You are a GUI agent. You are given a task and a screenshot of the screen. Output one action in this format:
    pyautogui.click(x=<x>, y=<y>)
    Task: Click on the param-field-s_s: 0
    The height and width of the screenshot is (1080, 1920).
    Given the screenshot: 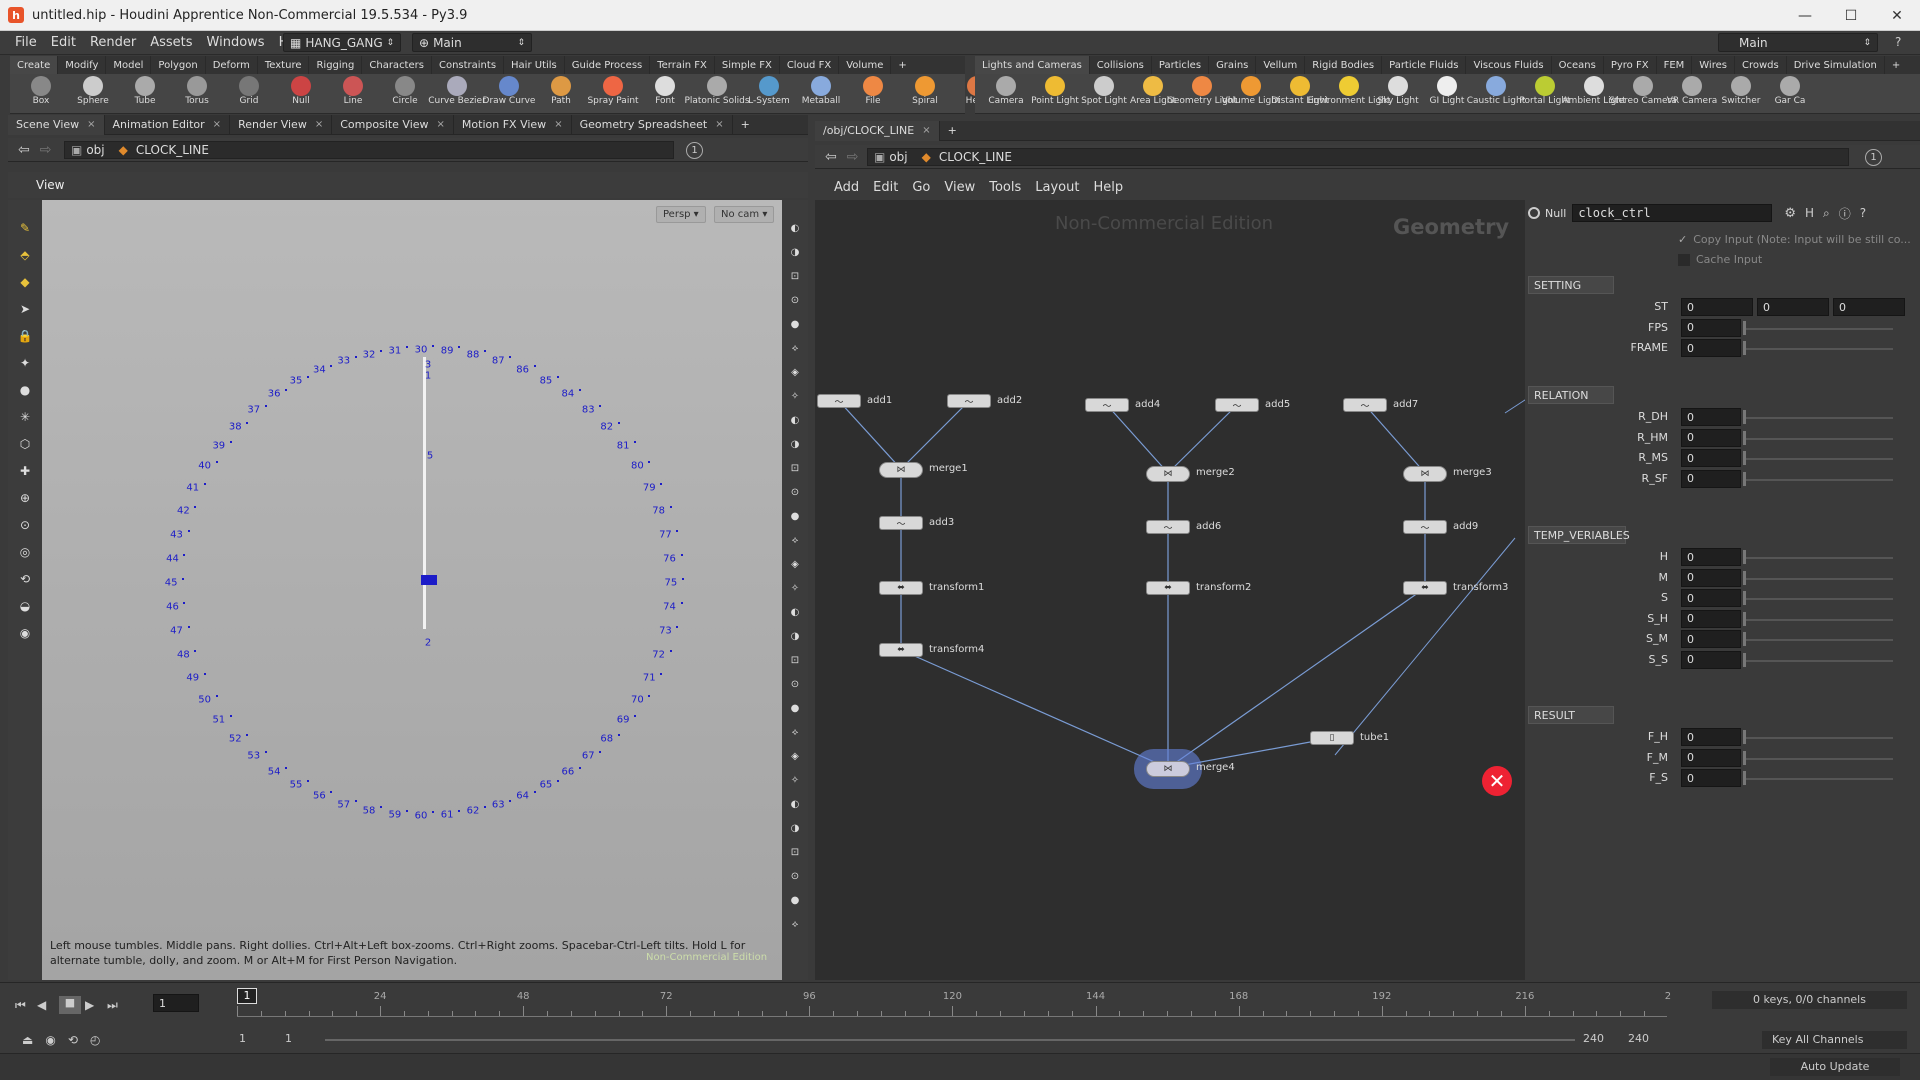 What is the action you would take?
    pyautogui.click(x=1711, y=659)
    